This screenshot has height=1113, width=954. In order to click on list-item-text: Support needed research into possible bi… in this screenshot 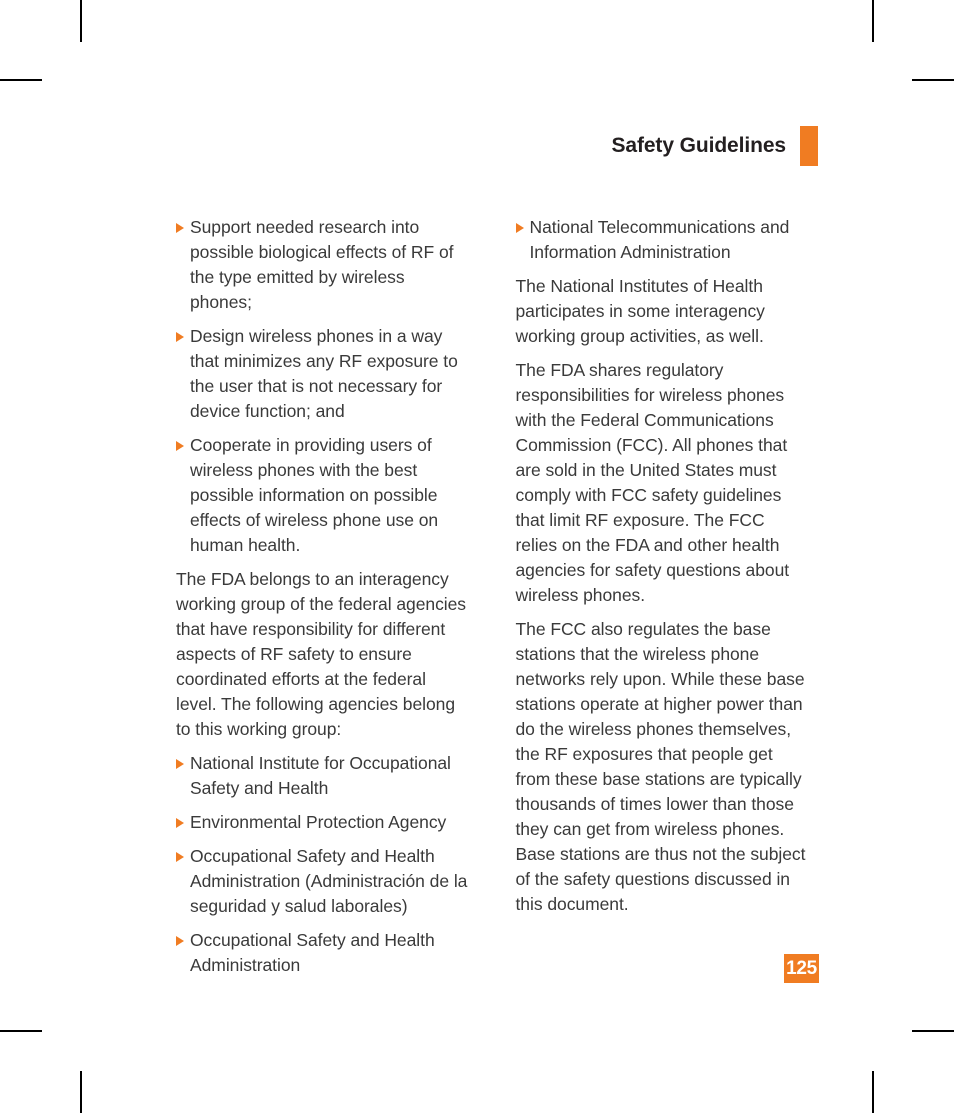, I will do `click(322, 264)`.